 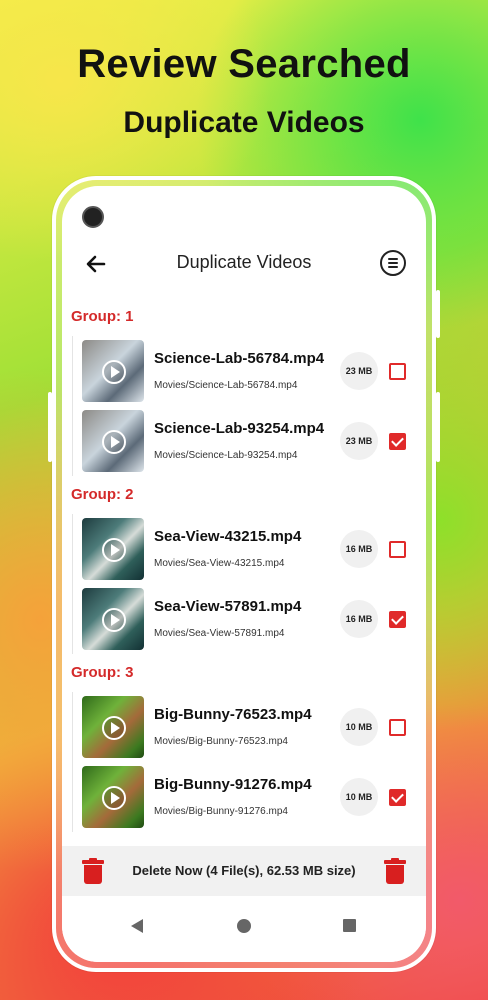 I want to click on list-menu-icon, so click(x=393, y=259).